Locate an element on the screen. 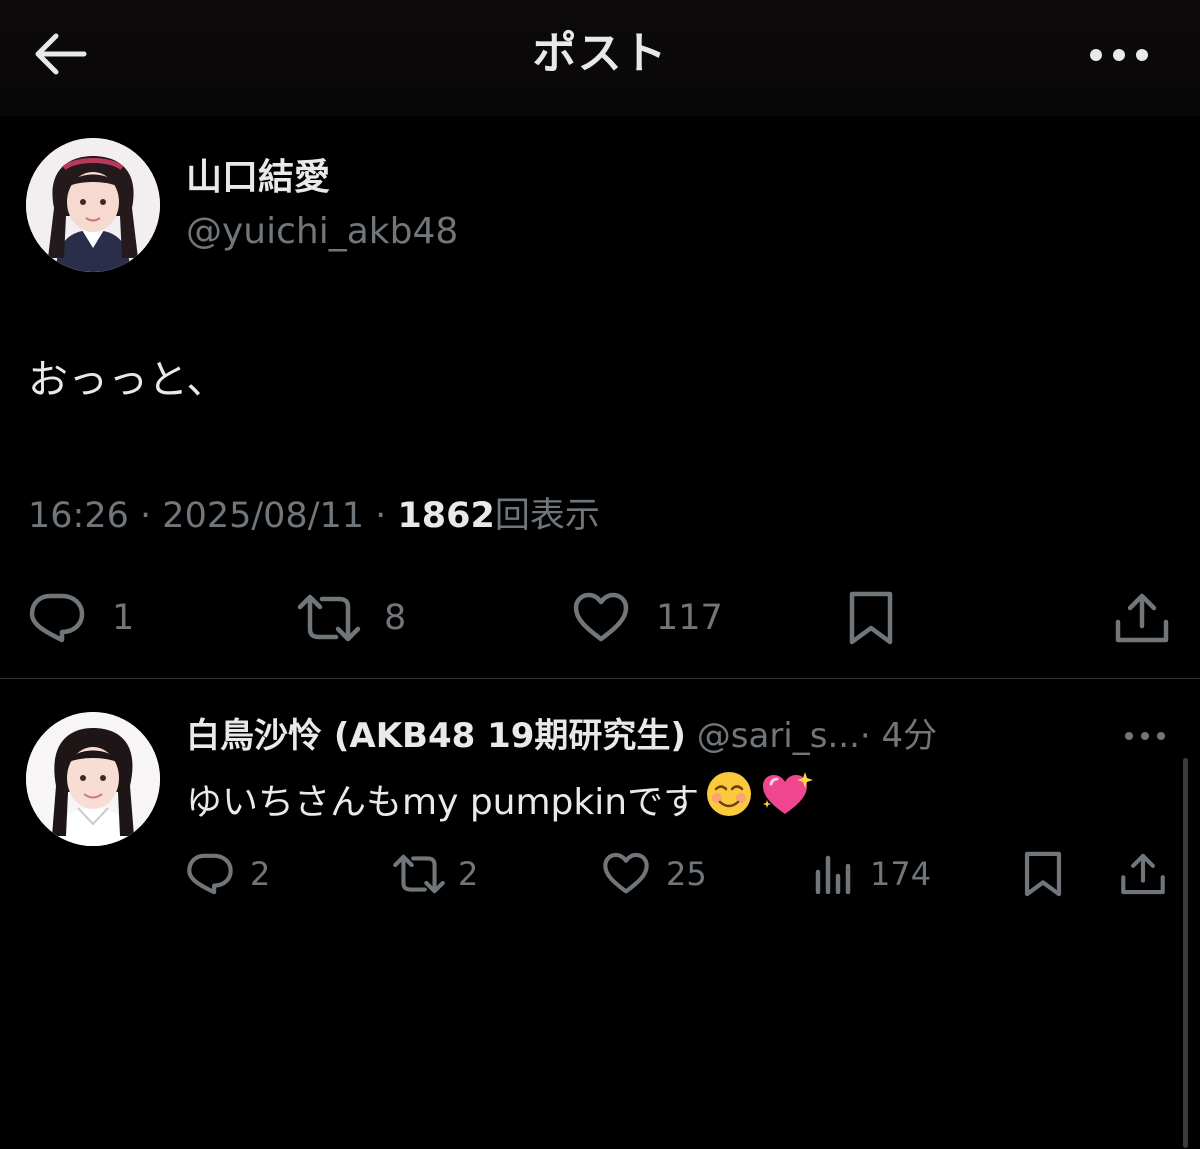 The image size is (1200, 1149). reply-button: 1 is located at coordinates (81, 618).